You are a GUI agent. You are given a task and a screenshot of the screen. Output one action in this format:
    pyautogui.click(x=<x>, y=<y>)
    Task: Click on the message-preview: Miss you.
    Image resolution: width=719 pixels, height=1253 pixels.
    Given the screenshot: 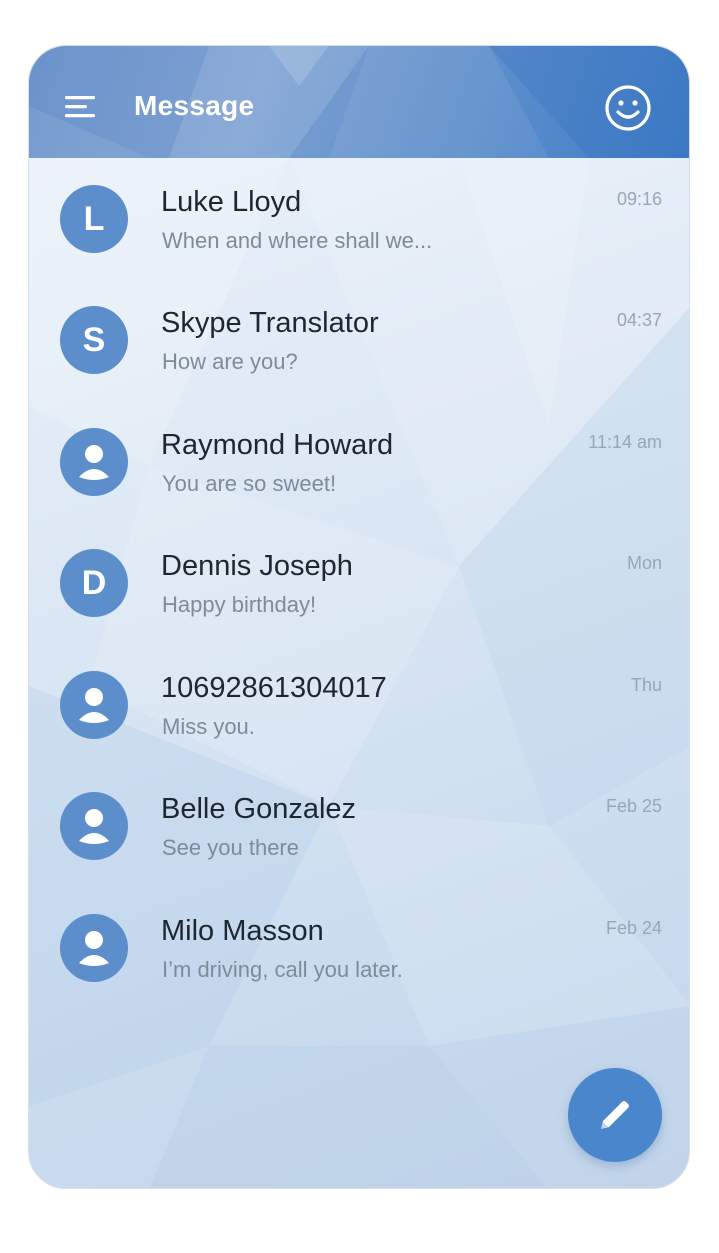 What is the action you would take?
    pyautogui.click(x=208, y=726)
    